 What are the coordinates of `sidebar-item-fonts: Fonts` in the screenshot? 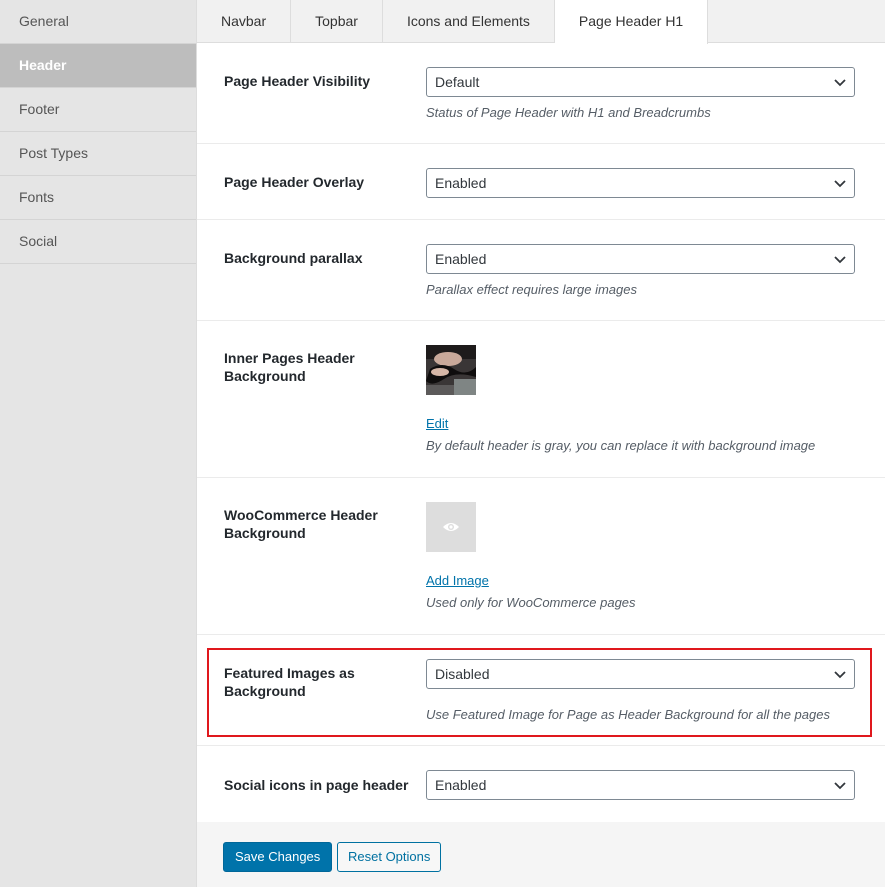 It's located at (98, 198).